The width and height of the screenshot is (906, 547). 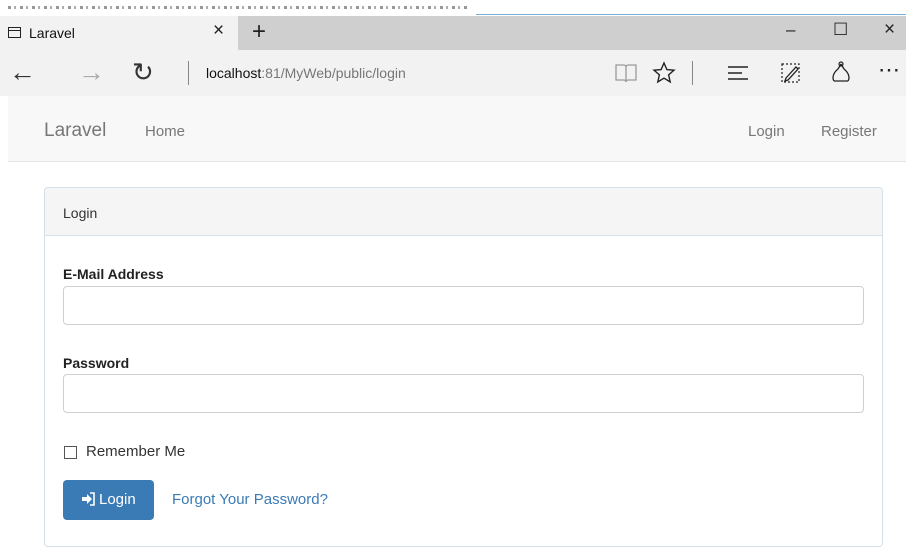 I want to click on favorite-star-icon, so click(x=664, y=75).